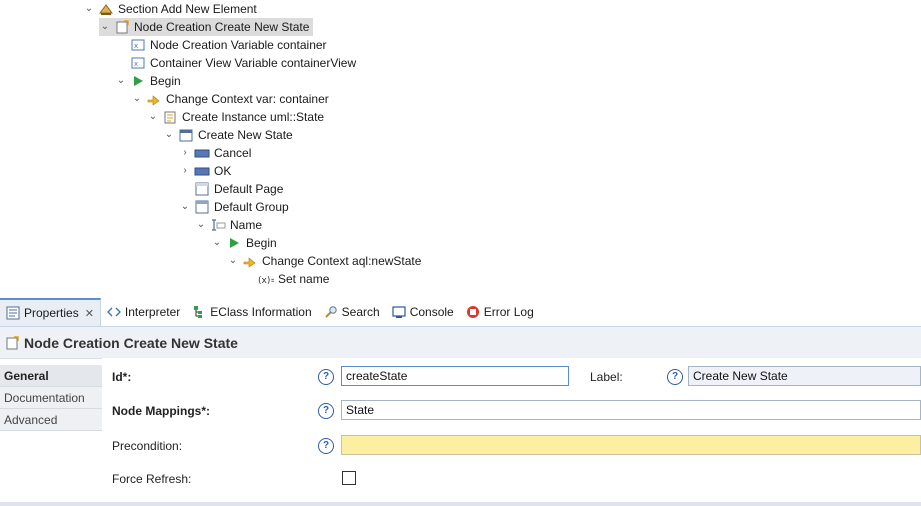  Describe the element at coordinates (50, 312) in the screenshot. I see `tab-properties: Properties ✕` at that location.